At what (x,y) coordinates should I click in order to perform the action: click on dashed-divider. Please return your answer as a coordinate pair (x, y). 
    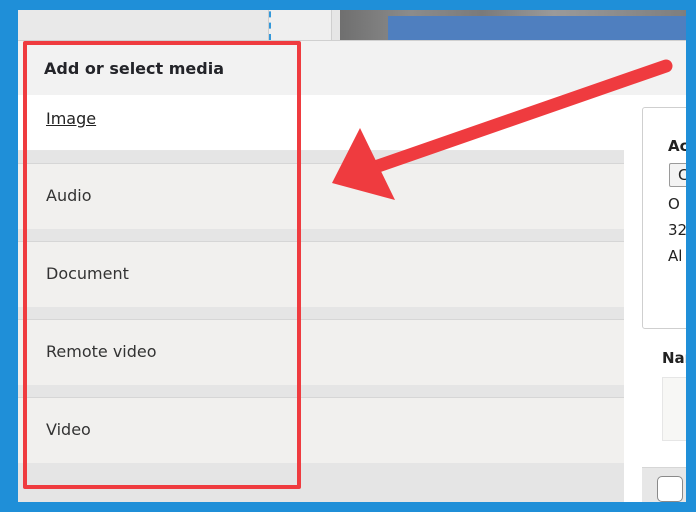
    Looking at the image, I should click on (270, 20).